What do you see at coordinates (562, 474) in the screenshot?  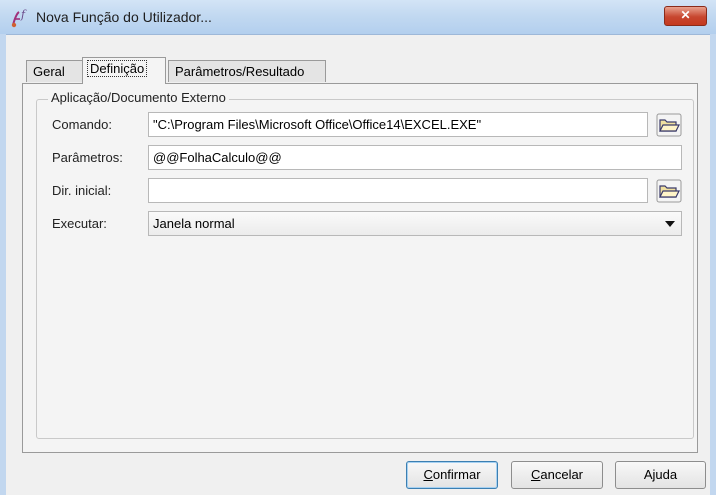 I see `cancelar-label: ancelar` at bounding box center [562, 474].